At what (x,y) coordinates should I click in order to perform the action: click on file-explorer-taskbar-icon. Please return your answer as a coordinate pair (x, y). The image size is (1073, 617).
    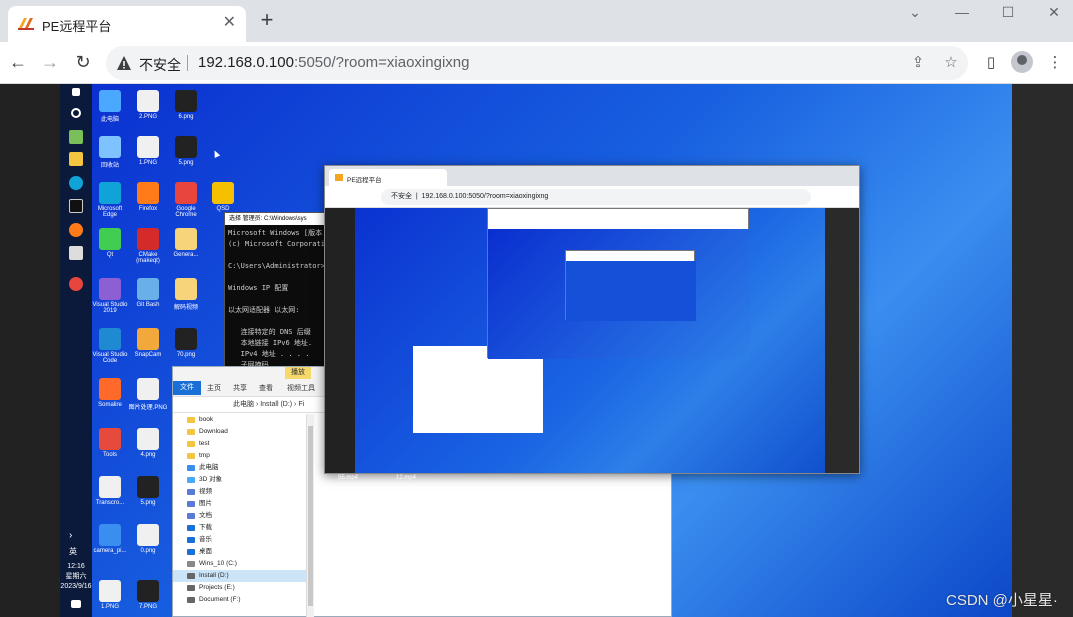
    Looking at the image, I should click on (76, 159).